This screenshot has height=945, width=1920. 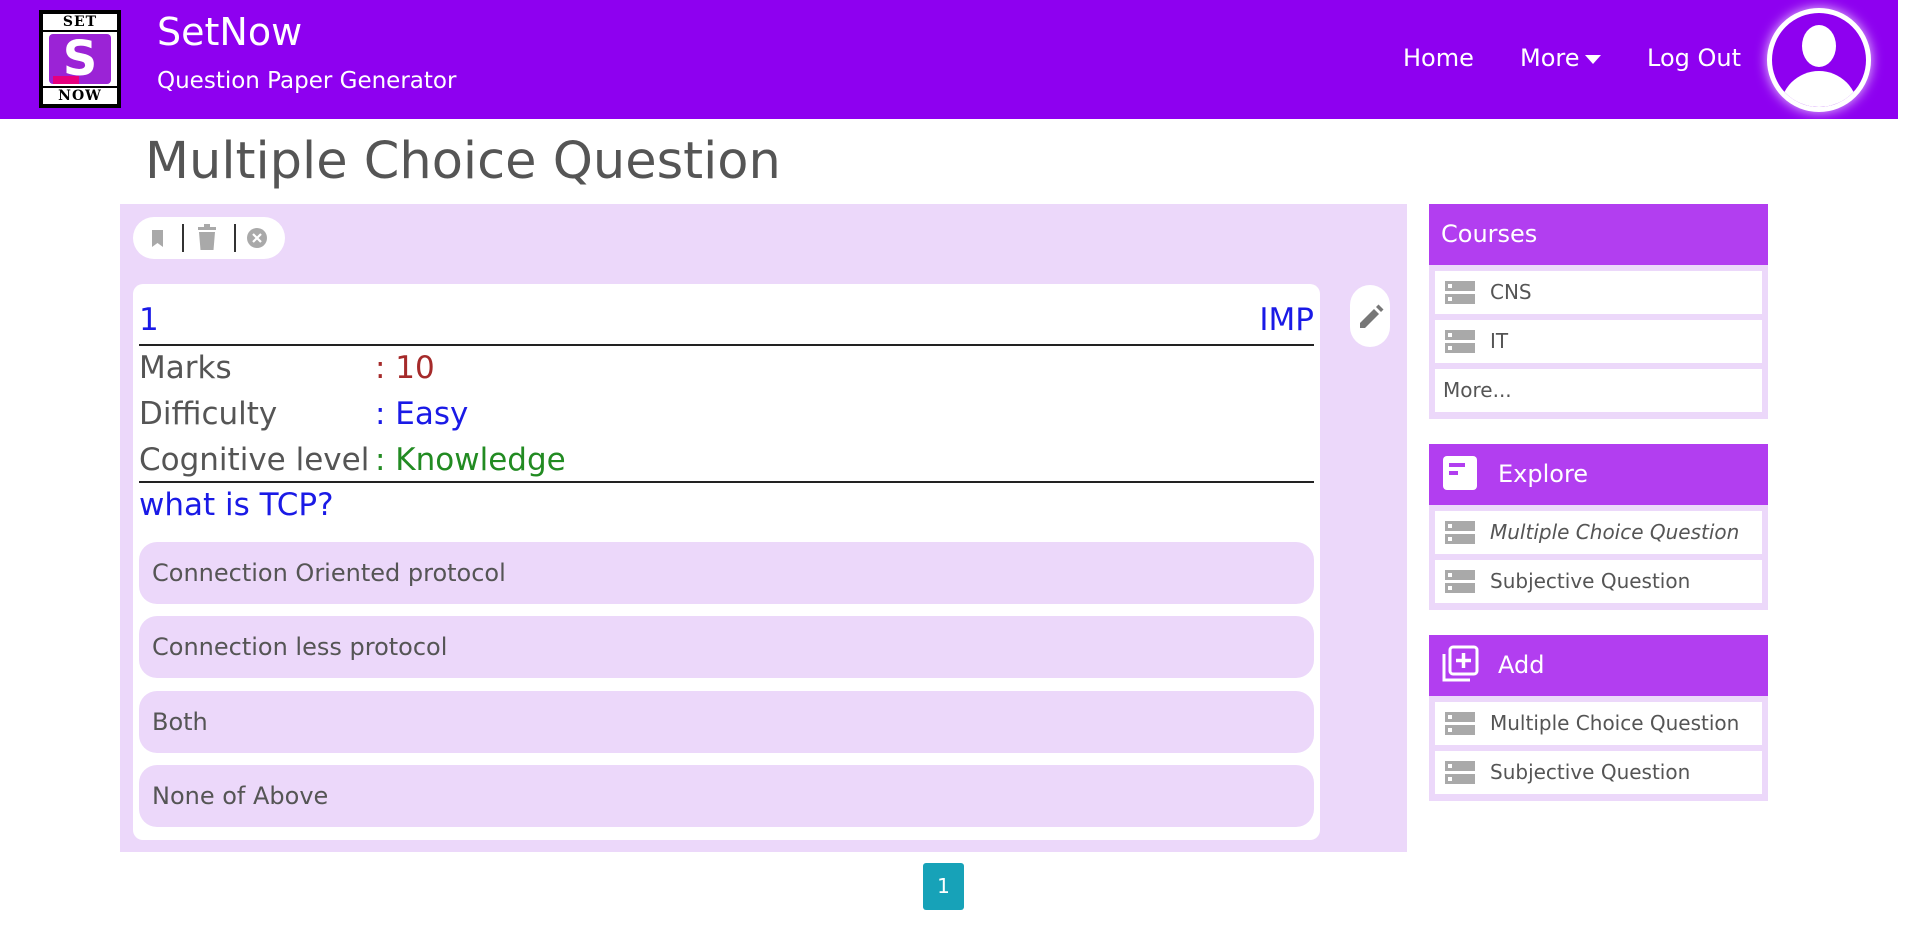 What do you see at coordinates (1615, 532) in the screenshot?
I see `explore-mcq-label: Multiple Choice Question` at bounding box center [1615, 532].